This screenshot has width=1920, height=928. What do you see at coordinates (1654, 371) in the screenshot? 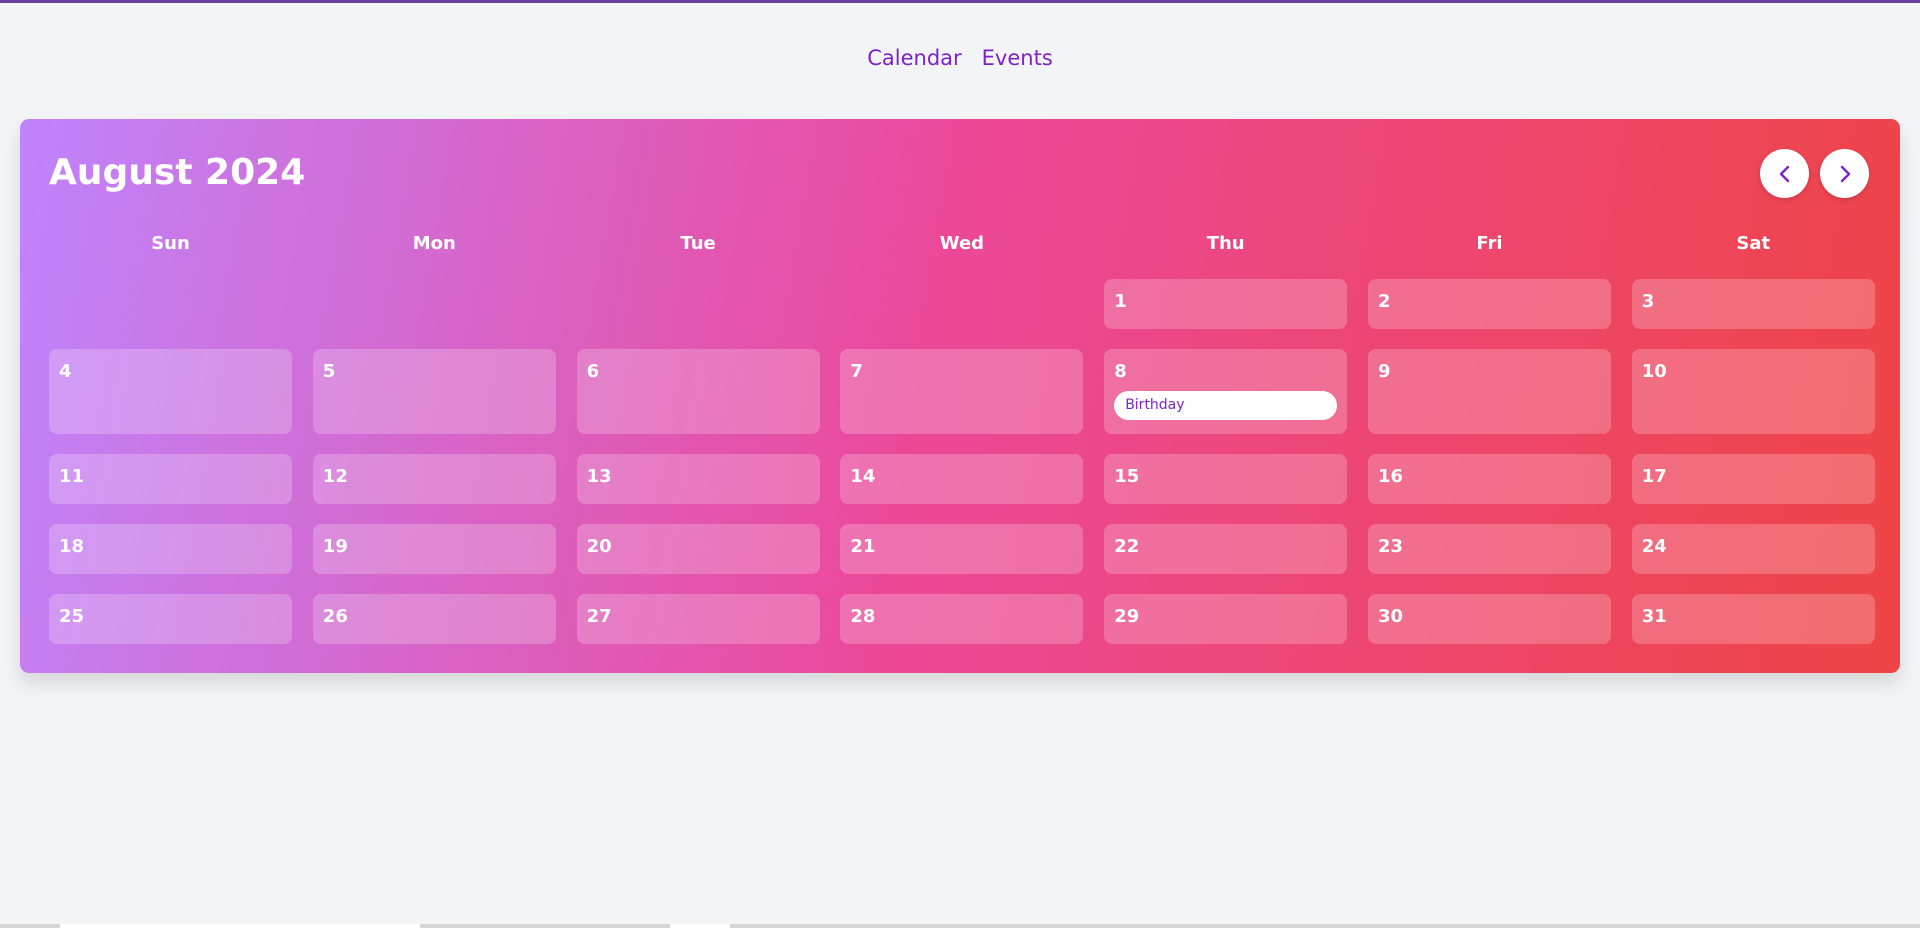
I see `day-number: 10` at bounding box center [1654, 371].